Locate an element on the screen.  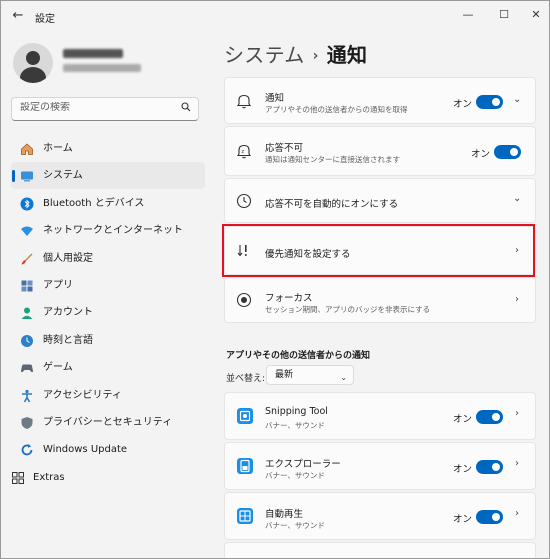
sidebar-item-personalization: 個人用設定 is located at coordinates (108, 258).